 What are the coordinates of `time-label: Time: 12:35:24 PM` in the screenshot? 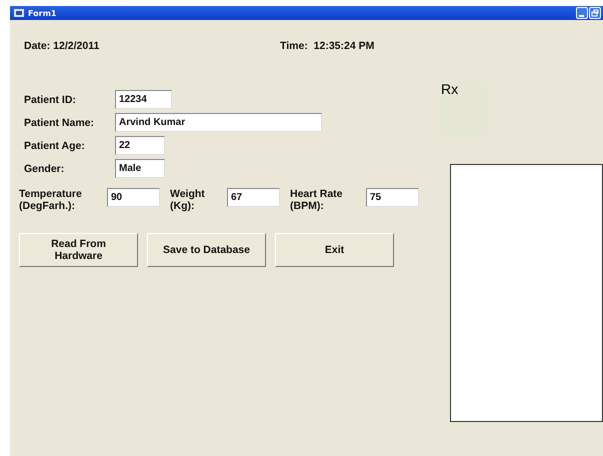 It's located at (327, 46).